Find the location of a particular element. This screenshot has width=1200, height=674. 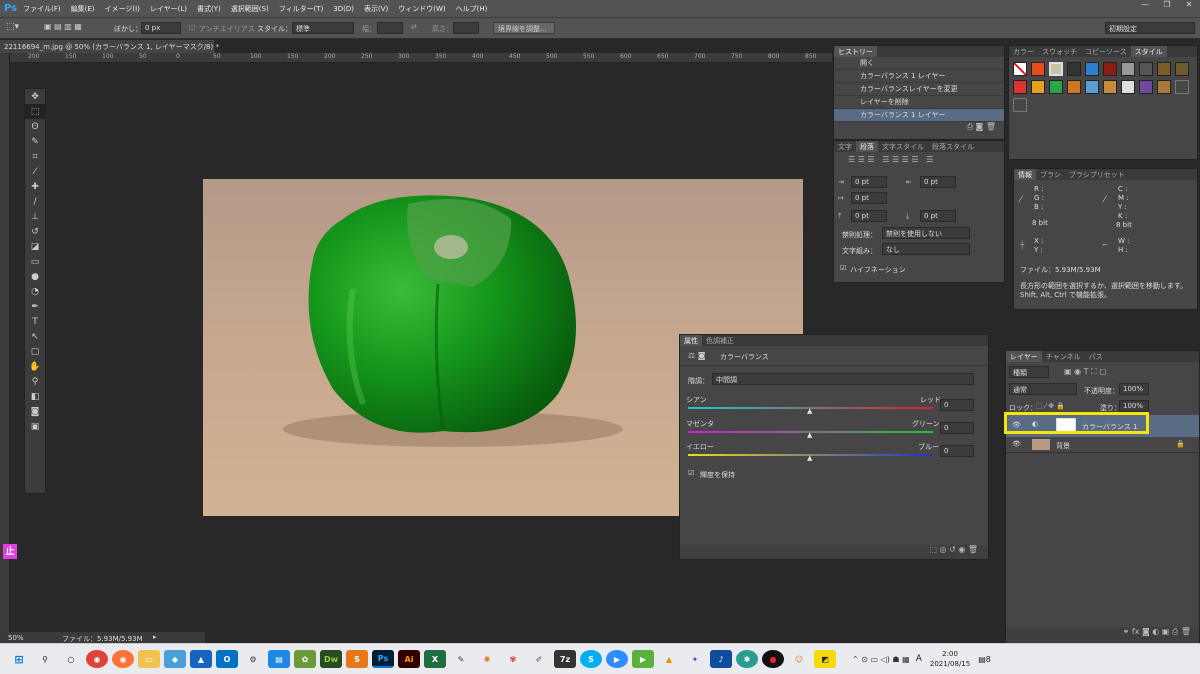

app-icon: ✦ is located at coordinates (695, 659).